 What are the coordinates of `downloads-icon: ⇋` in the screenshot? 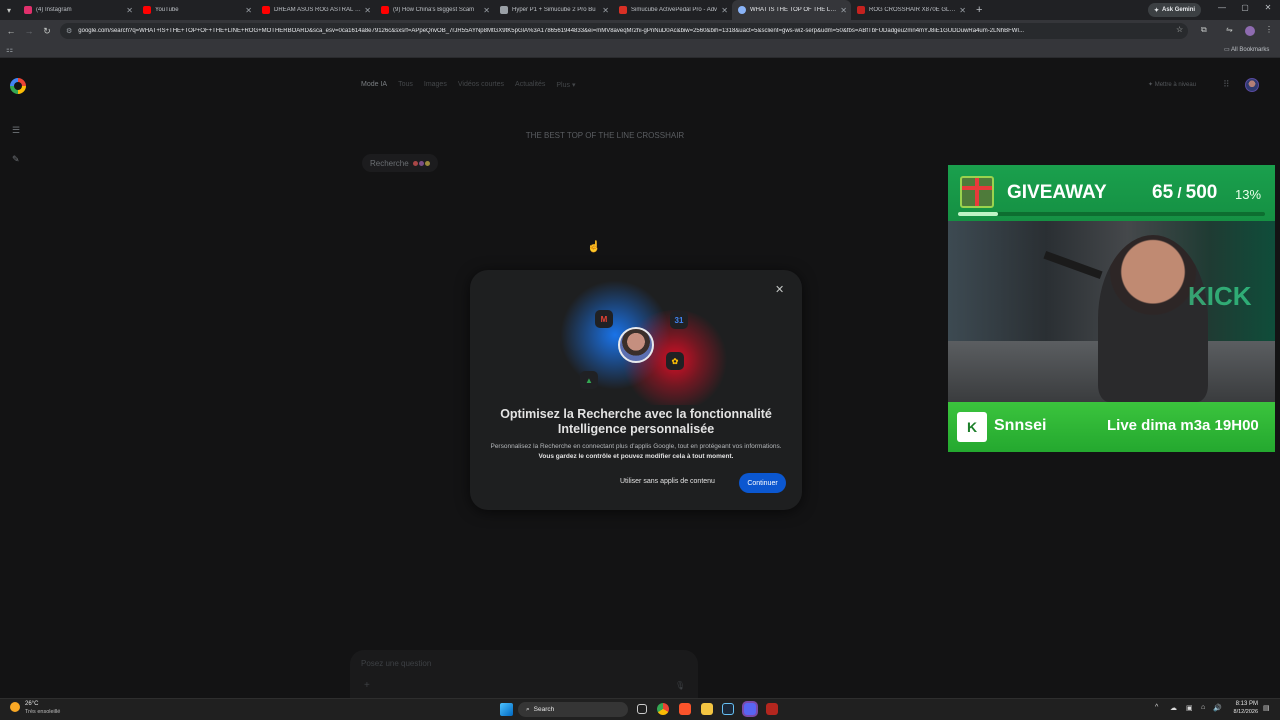 It's located at (1229, 29).